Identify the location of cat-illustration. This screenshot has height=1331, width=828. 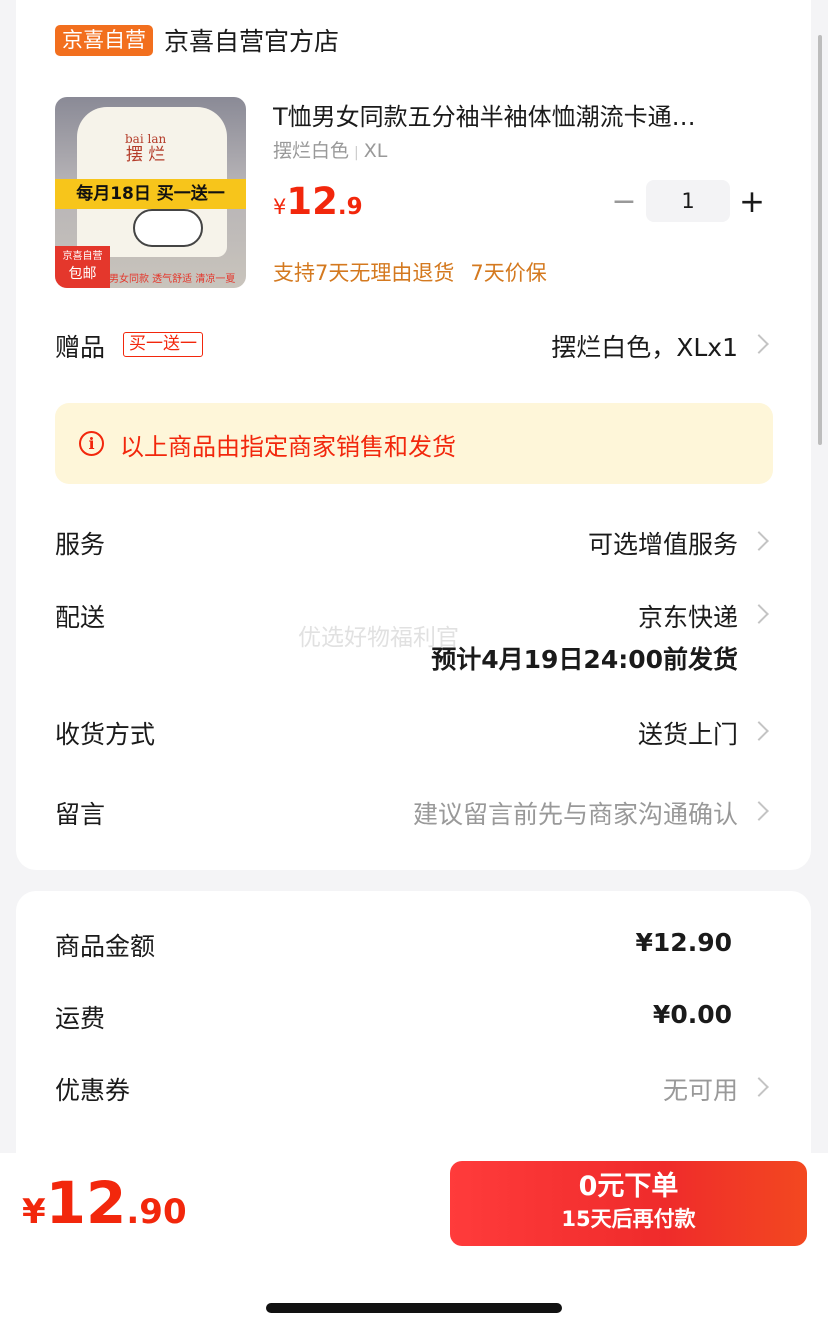
(168, 228).